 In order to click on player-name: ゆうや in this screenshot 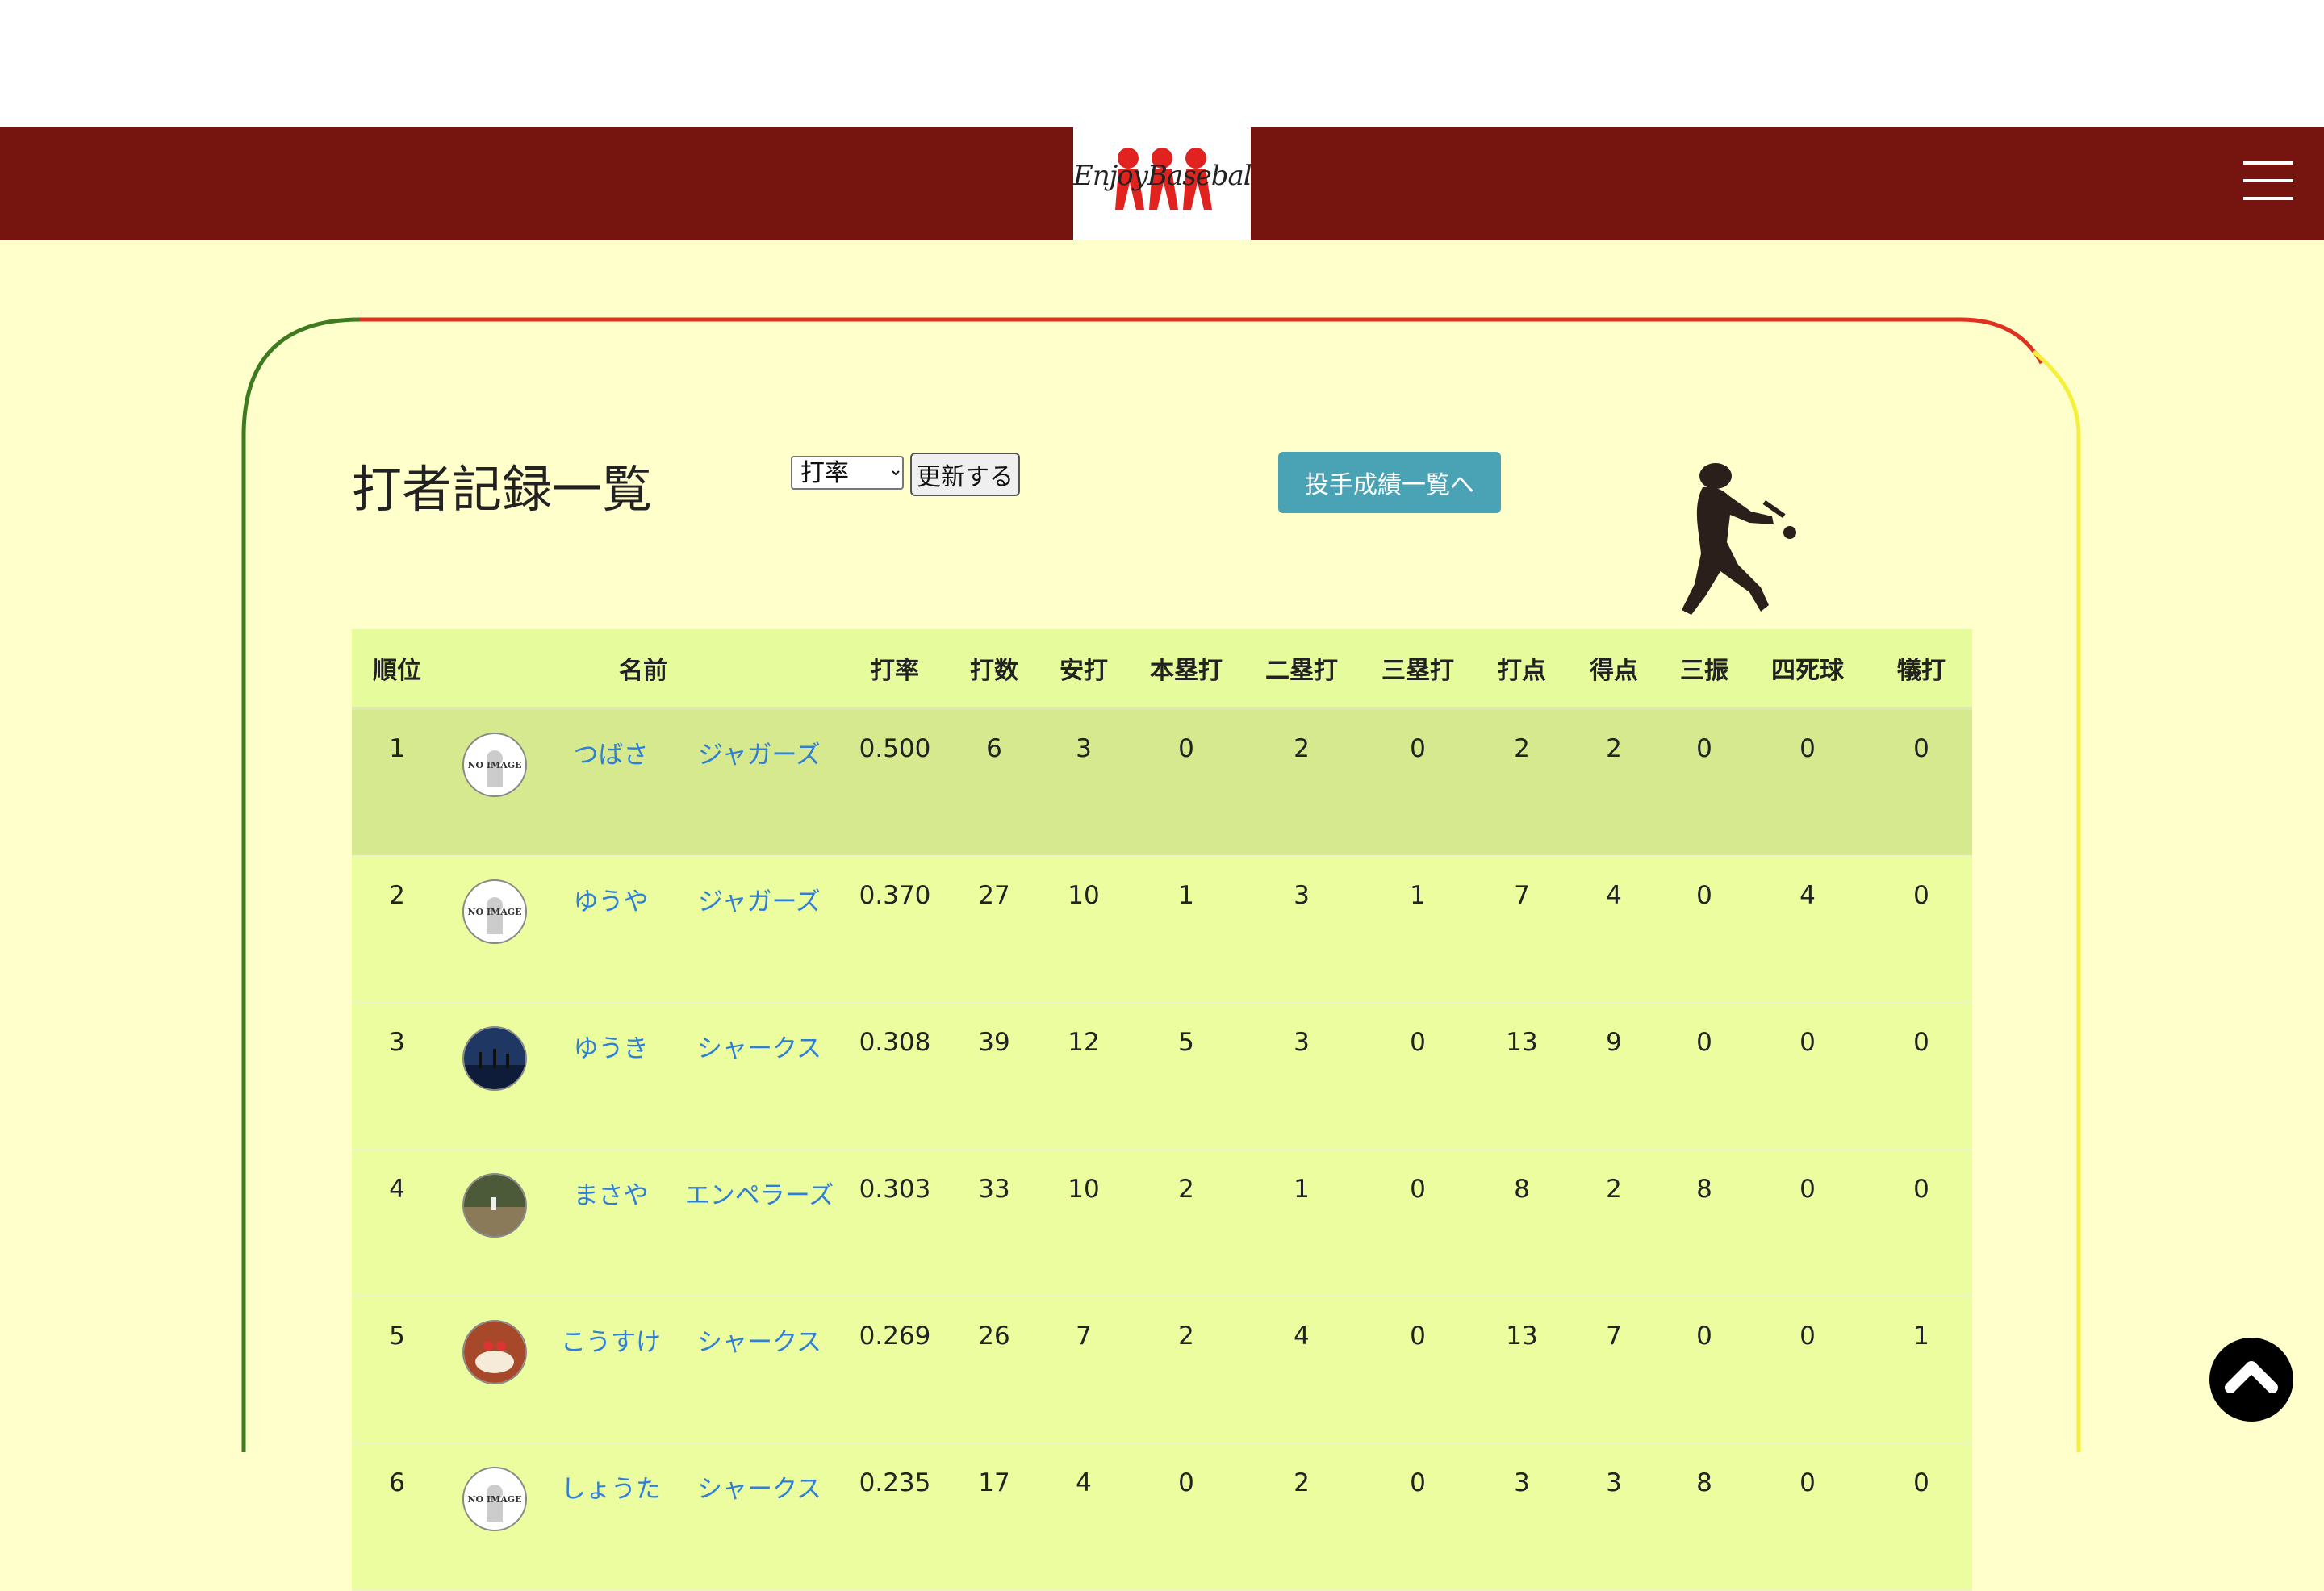, I will do `click(611, 902)`.